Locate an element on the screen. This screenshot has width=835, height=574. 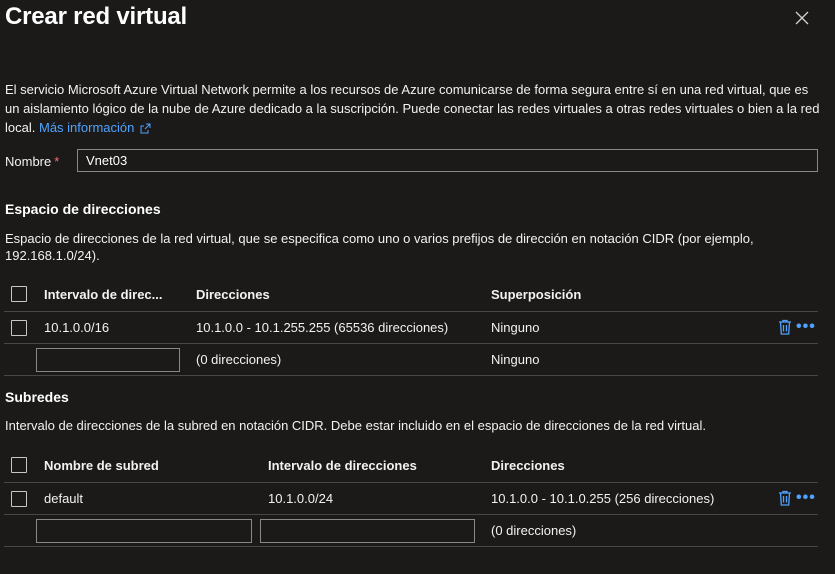
subnet-col-name: Nombre de subred is located at coordinates (101, 465).